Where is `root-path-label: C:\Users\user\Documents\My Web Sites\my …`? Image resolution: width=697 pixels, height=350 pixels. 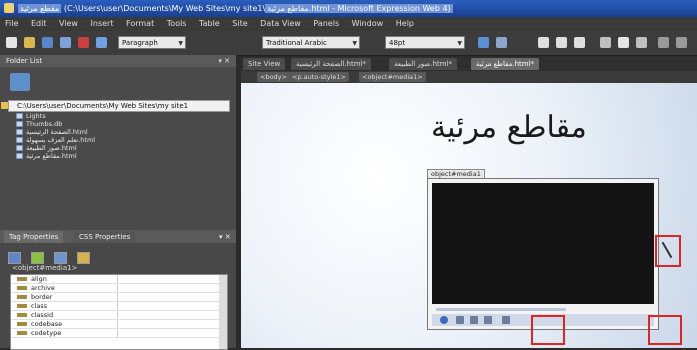 root-path-label: C:\Users\user\Documents\My Web Sites\my … is located at coordinates (103, 106).